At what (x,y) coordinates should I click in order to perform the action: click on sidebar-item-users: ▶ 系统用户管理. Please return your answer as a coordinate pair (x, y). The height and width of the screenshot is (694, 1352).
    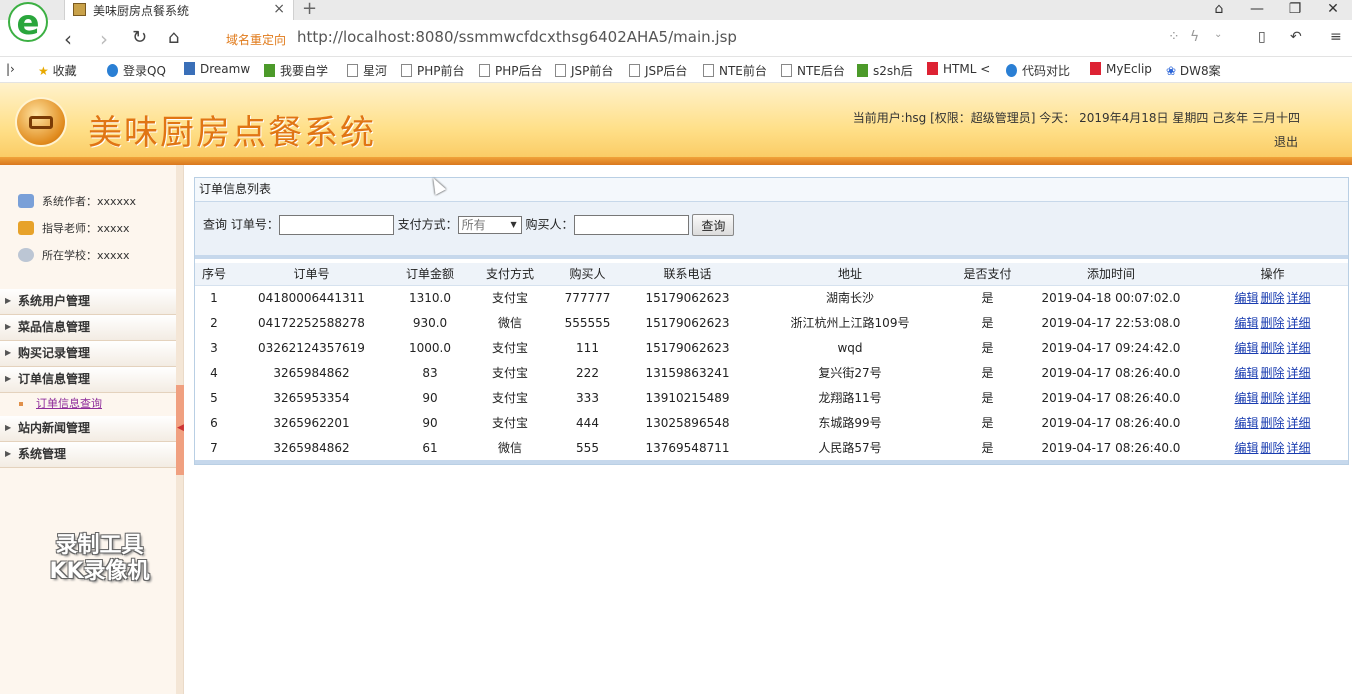
    Looking at the image, I should click on (88, 302).